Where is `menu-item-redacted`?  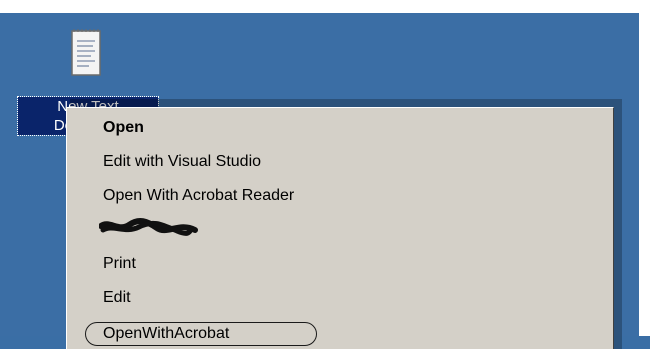
menu-item-redacted is located at coordinates (148, 228).